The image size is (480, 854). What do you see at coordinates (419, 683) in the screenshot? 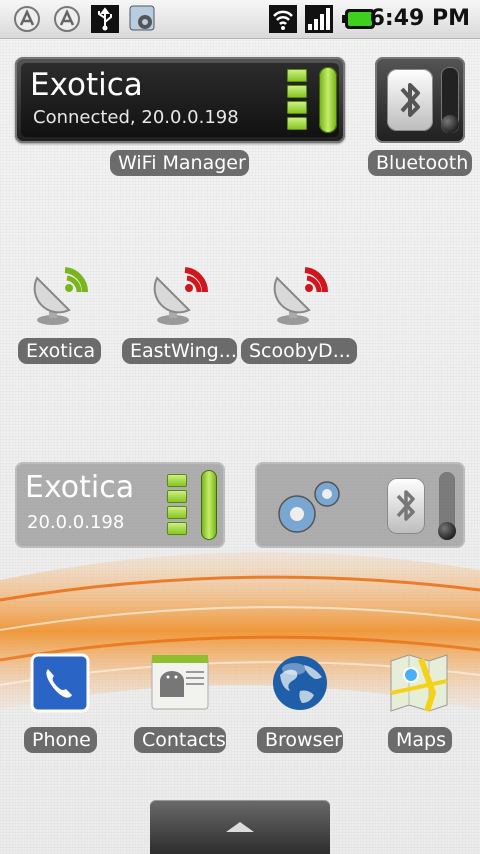
I see `maps-icon` at bounding box center [419, 683].